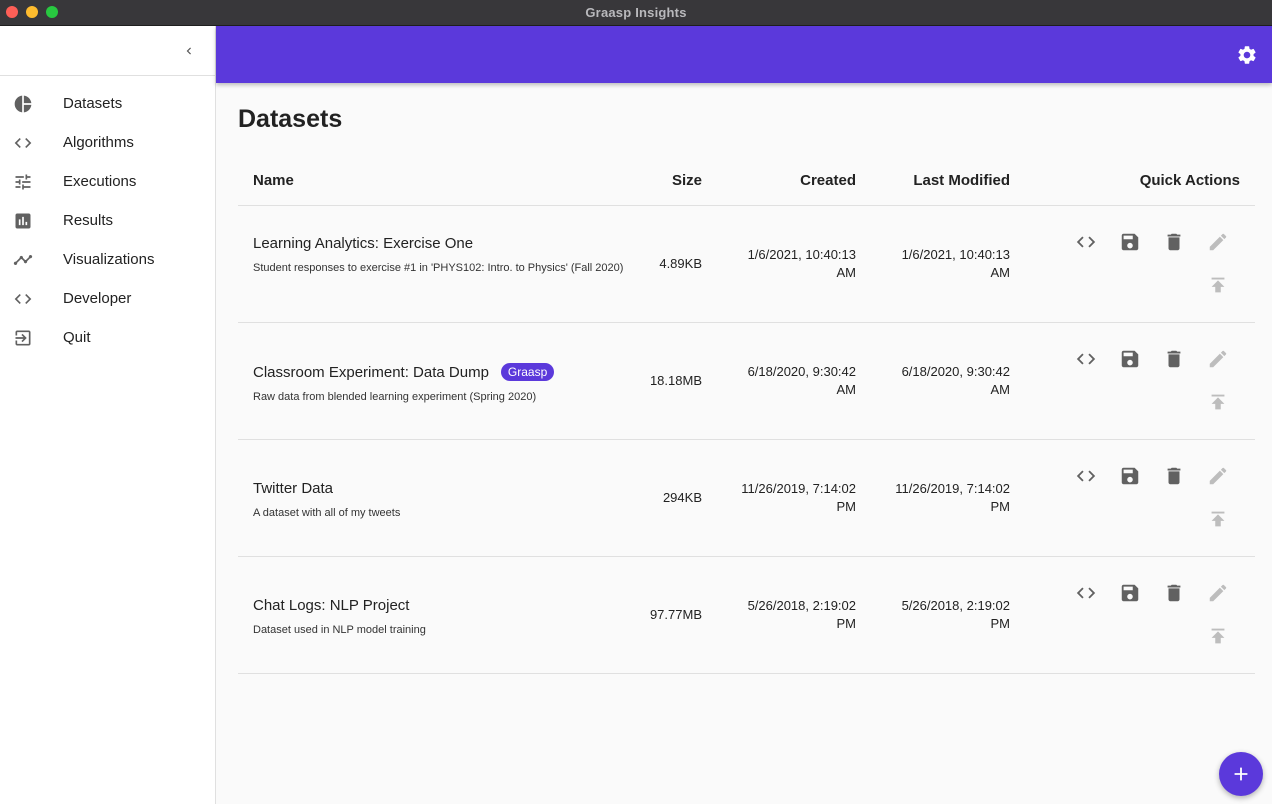 Image resolution: width=1272 pixels, height=804 pixels. I want to click on window-titlebar: Graasp Insights, so click(636, 13).